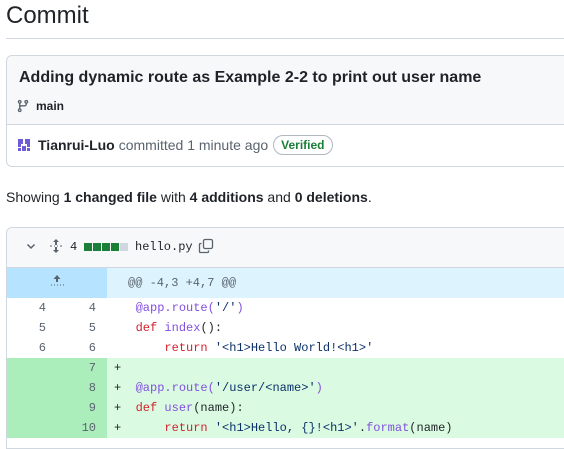 Image resolution: width=564 pixels, height=449 pixels. I want to click on author-name: Tianrui-Luo, so click(76, 145).